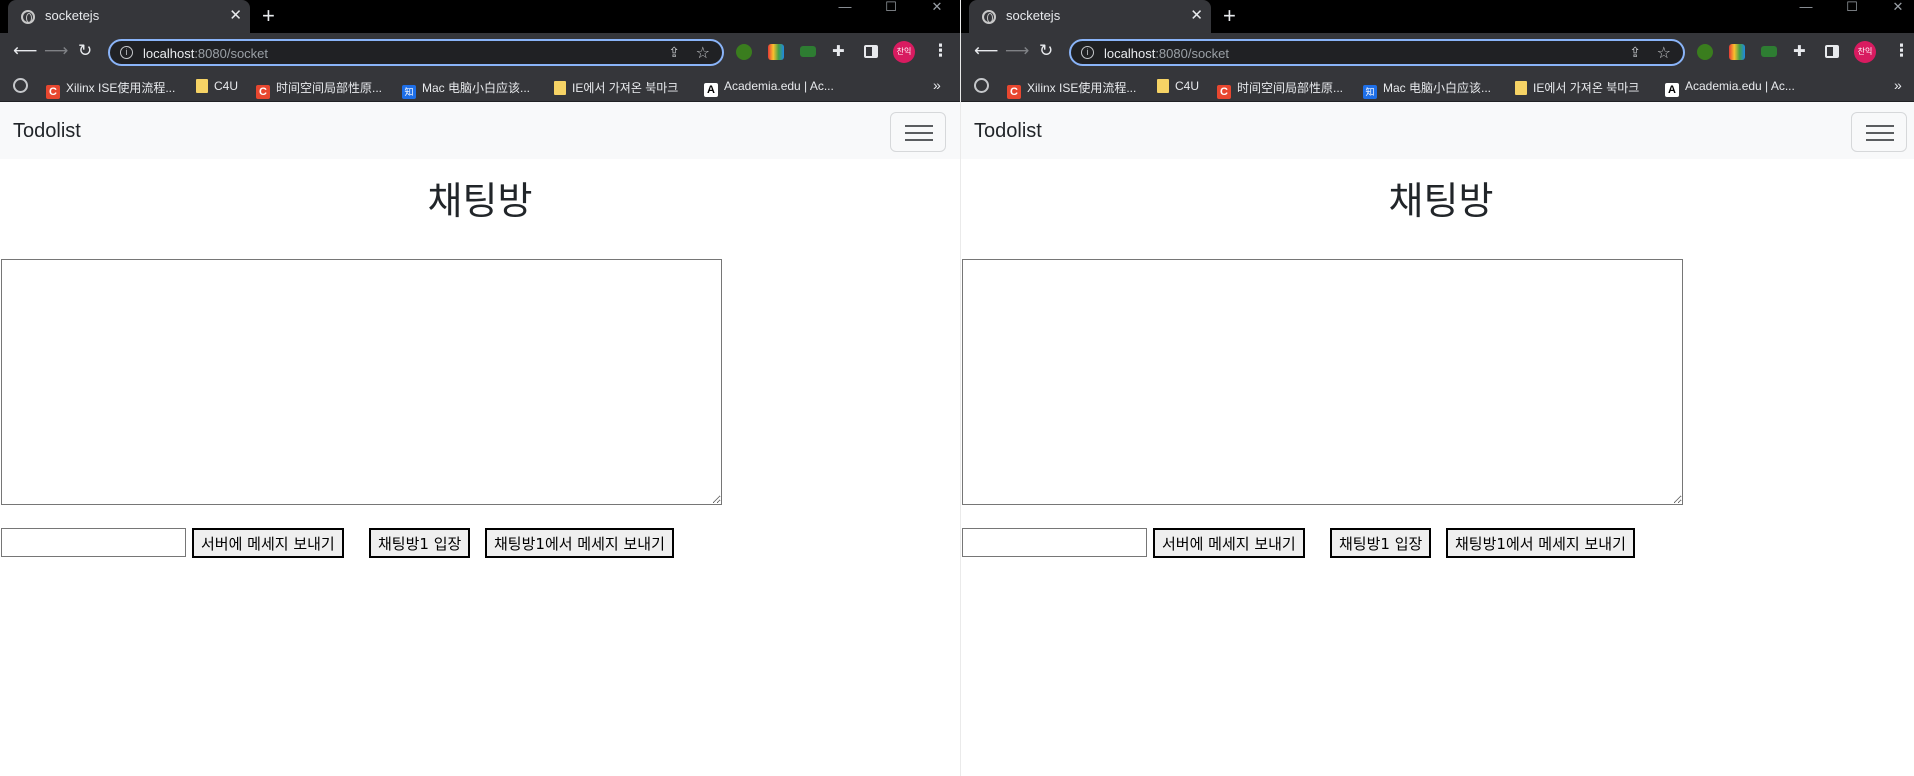 Image resolution: width=1914 pixels, height=776 pixels. What do you see at coordinates (989, 17) in the screenshot?
I see `globe-icon` at bounding box center [989, 17].